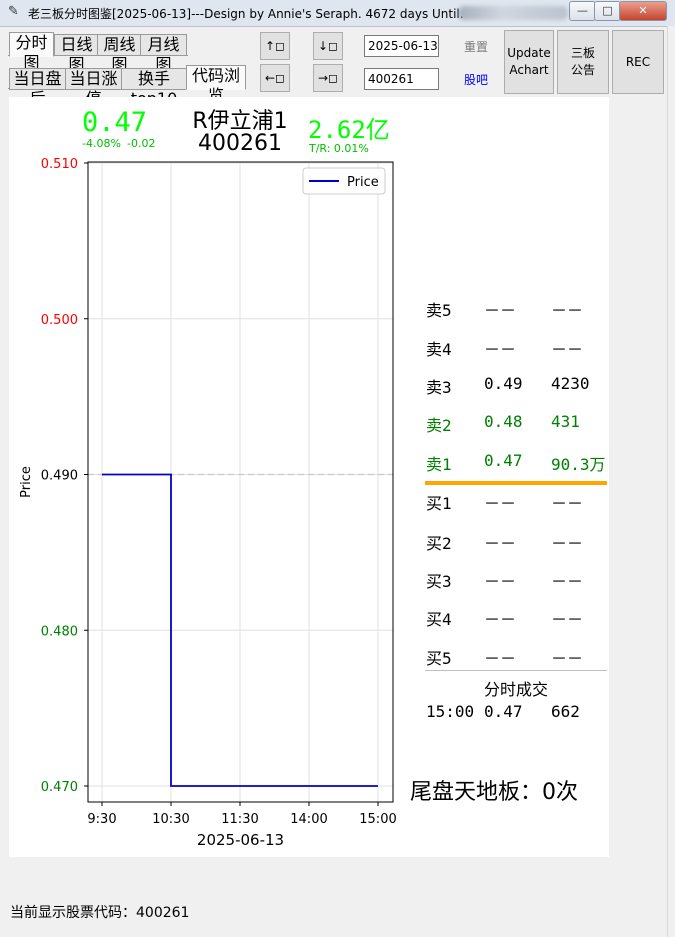 The image size is (675, 937). I want to click on ask-level-price: 0.48, so click(503, 421).